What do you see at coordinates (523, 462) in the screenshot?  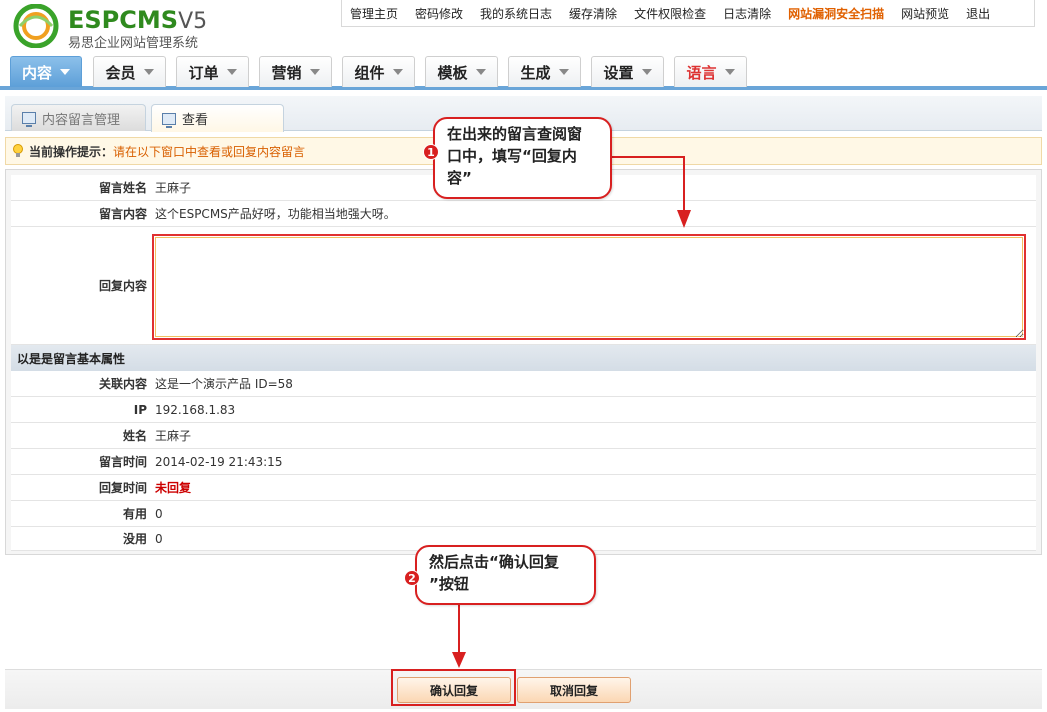 I see `field-row-time: 留言时间 2014-02-19 21:43:15` at bounding box center [523, 462].